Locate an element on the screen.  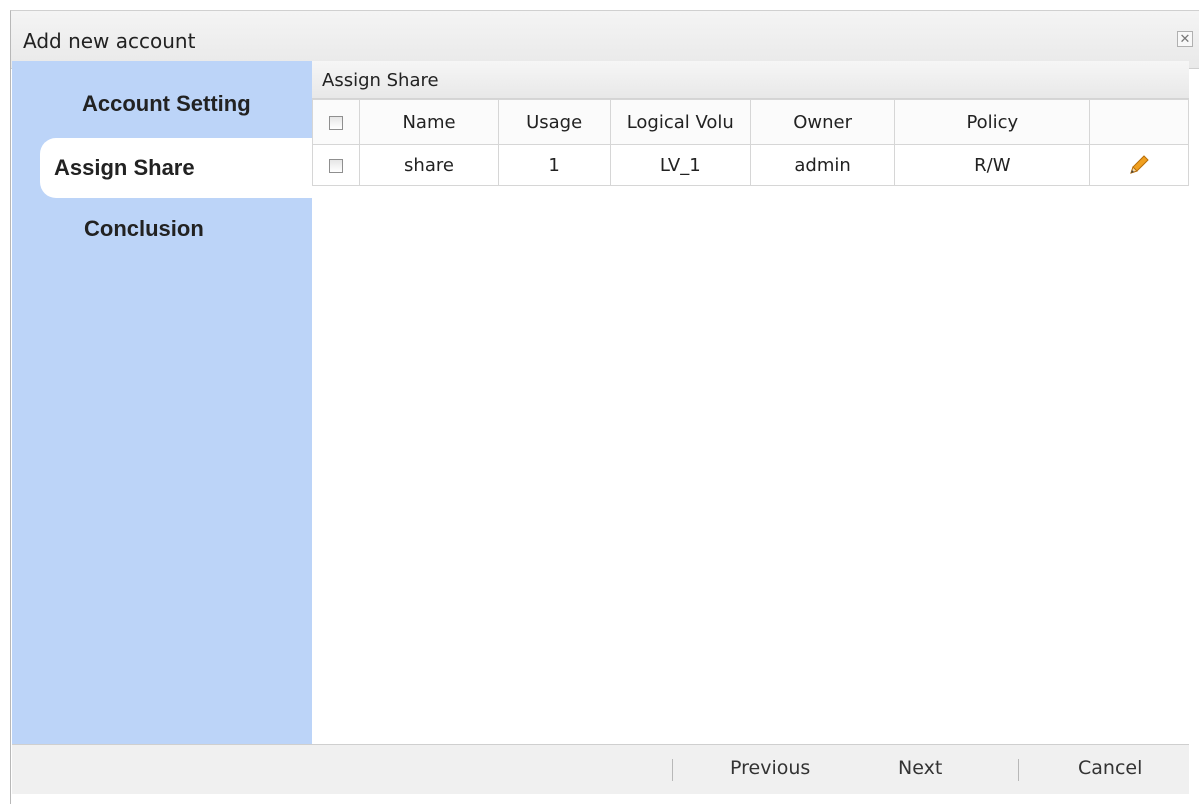
table-row: share 1 LV_1 admin R/W is located at coordinates (750, 165).